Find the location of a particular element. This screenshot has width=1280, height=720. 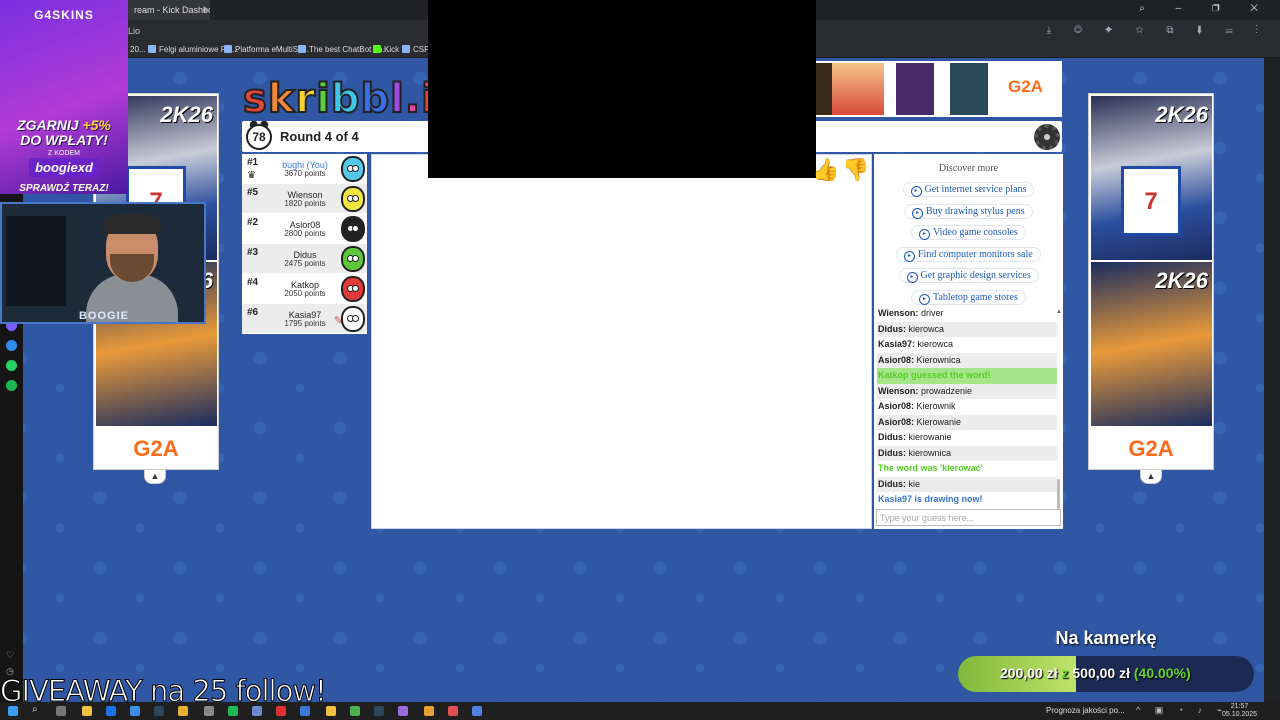

guess-input is located at coordinates (968, 517).